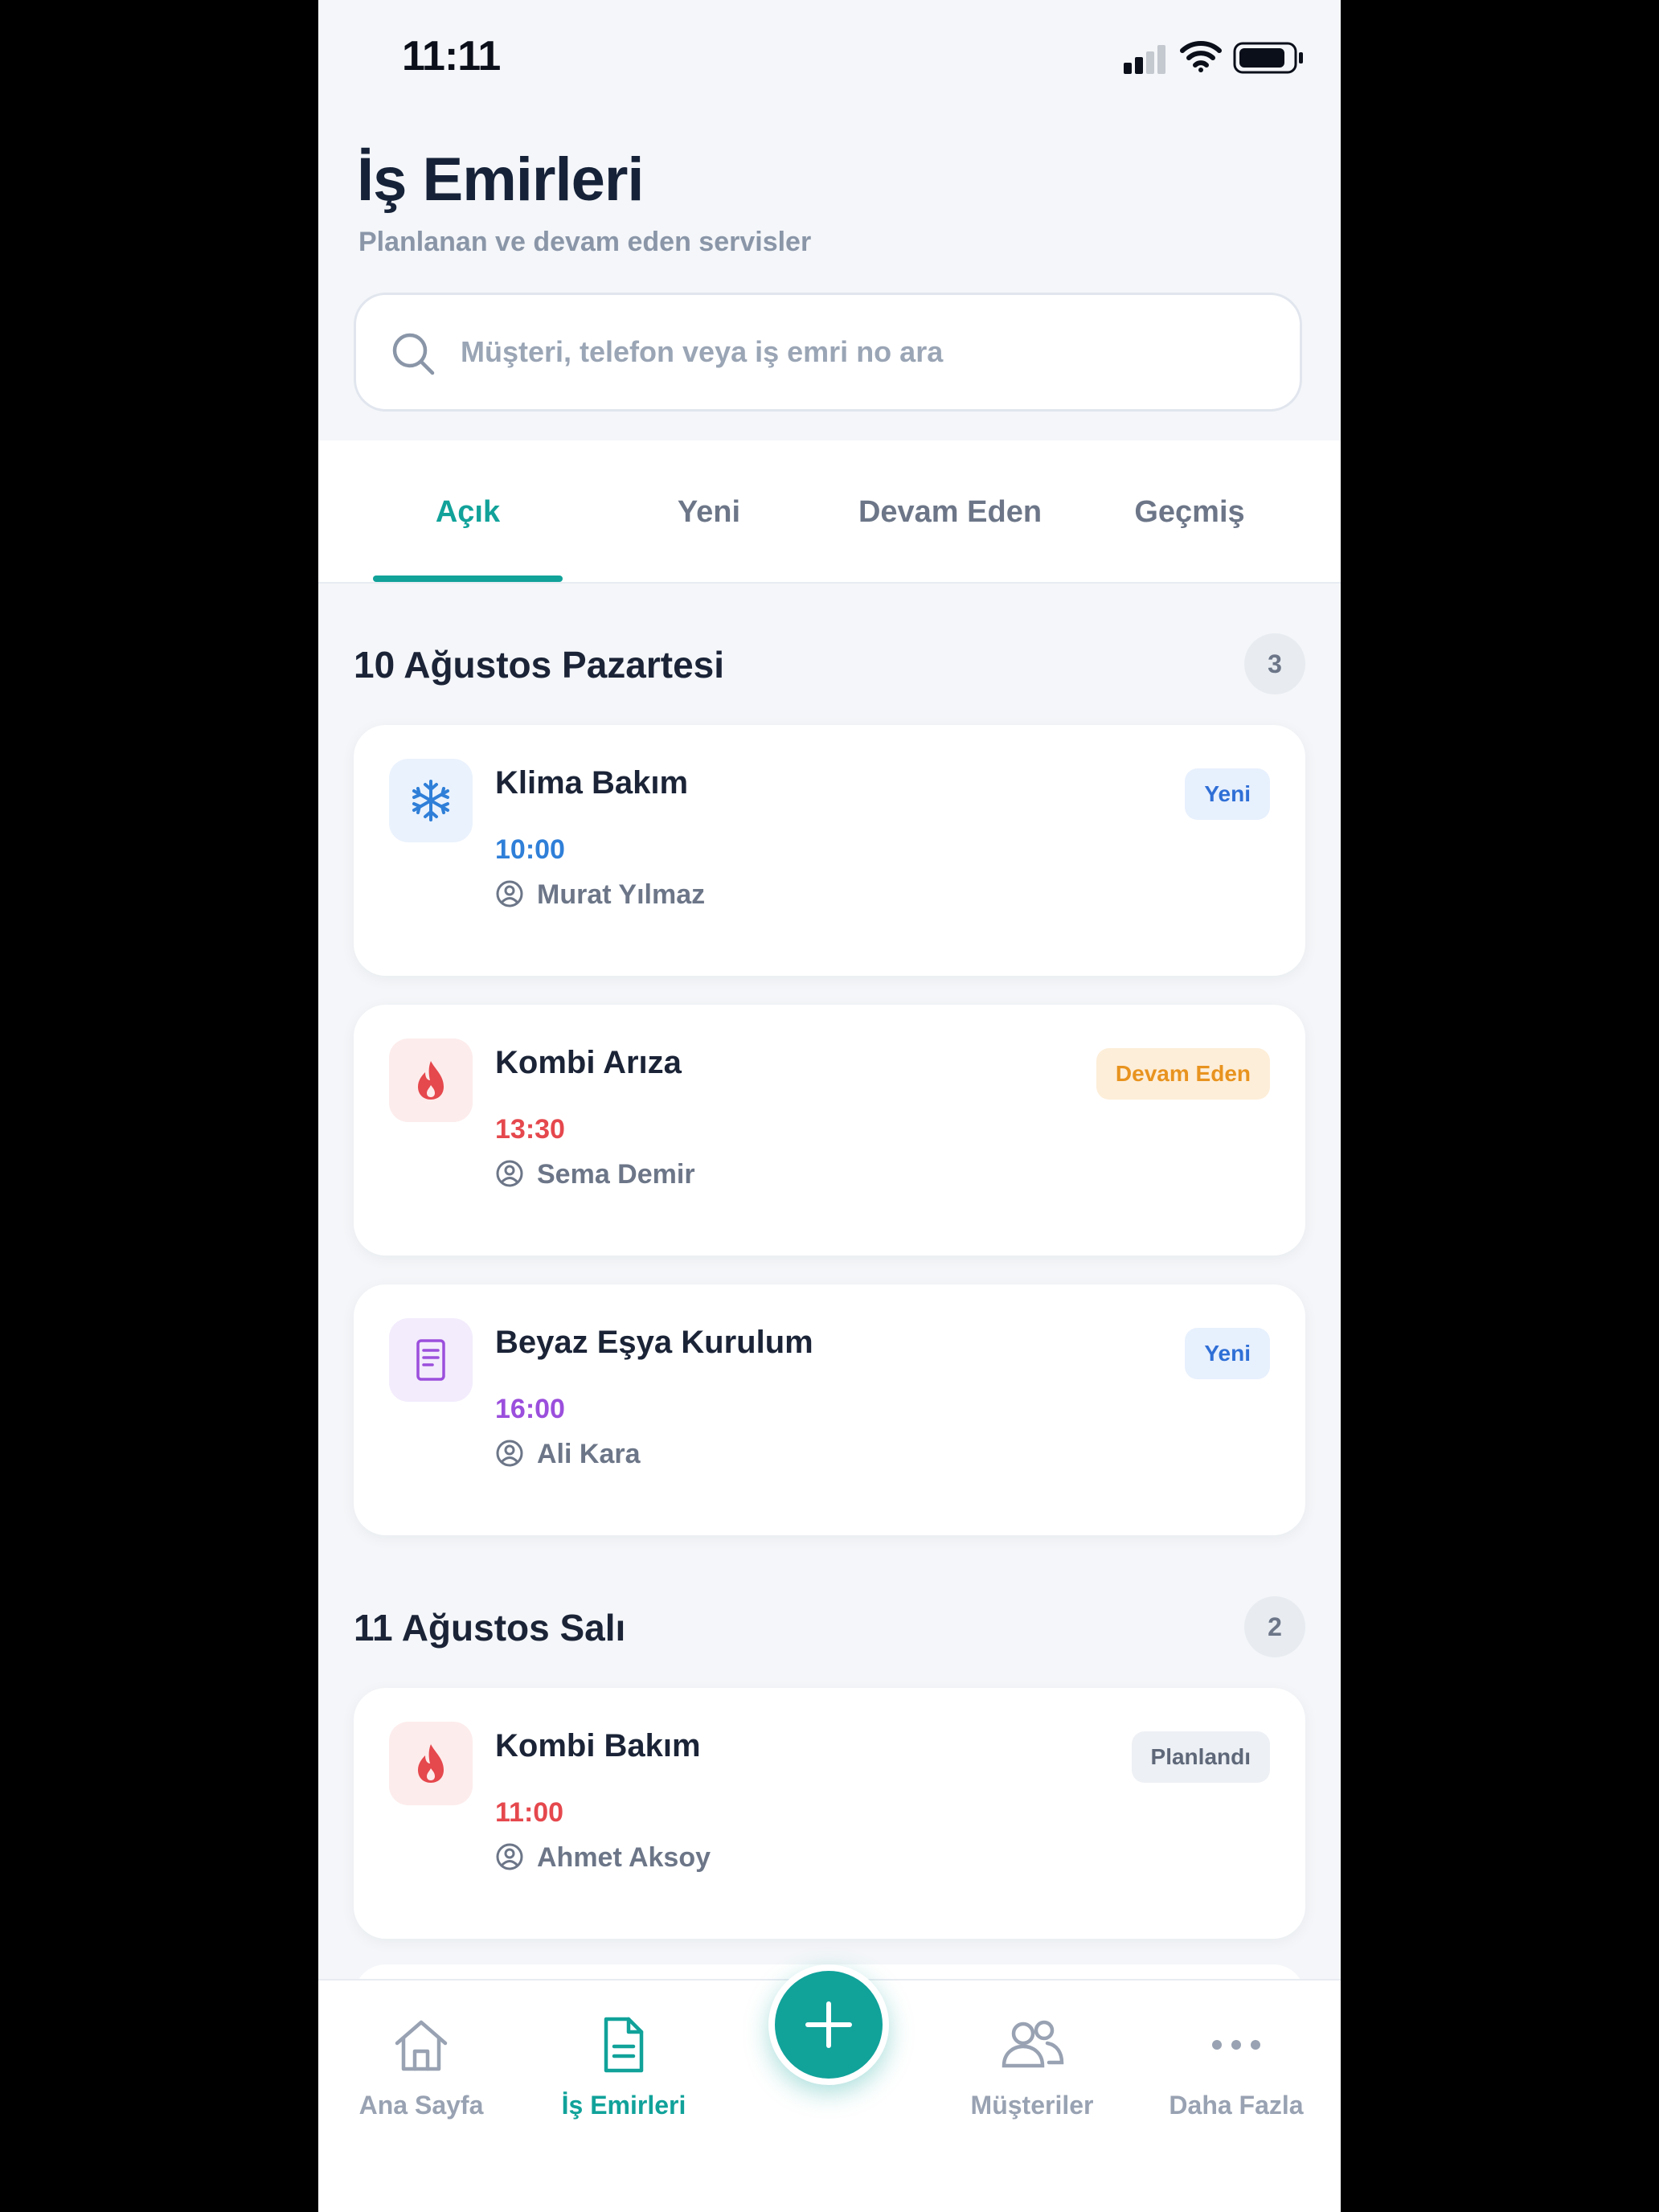 The image size is (1659, 2212). Describe the element at coordinates (421, 2046) in the screenshot. I see `home-icon` at that location.